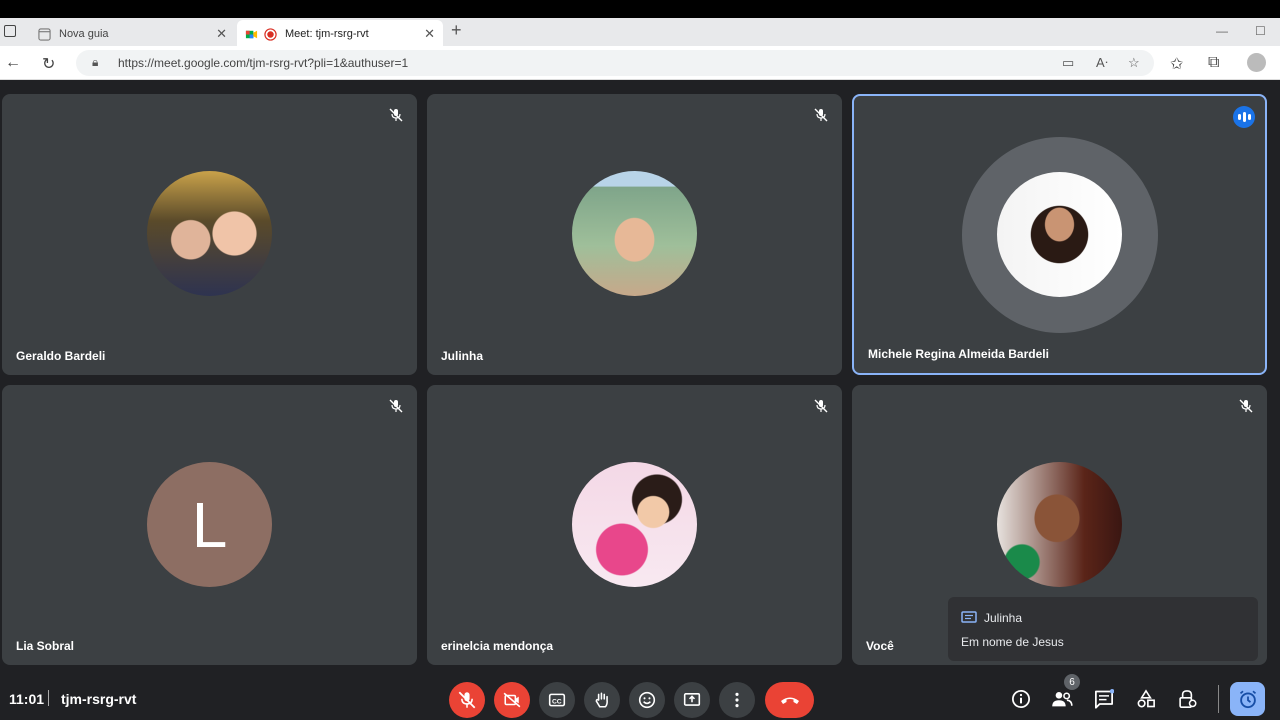  What do you see at coordinates (958, 354) in the screenshot?
I see `participant-name: Michele Regina Almeida Bardeli` at bounding box center [958, 354].